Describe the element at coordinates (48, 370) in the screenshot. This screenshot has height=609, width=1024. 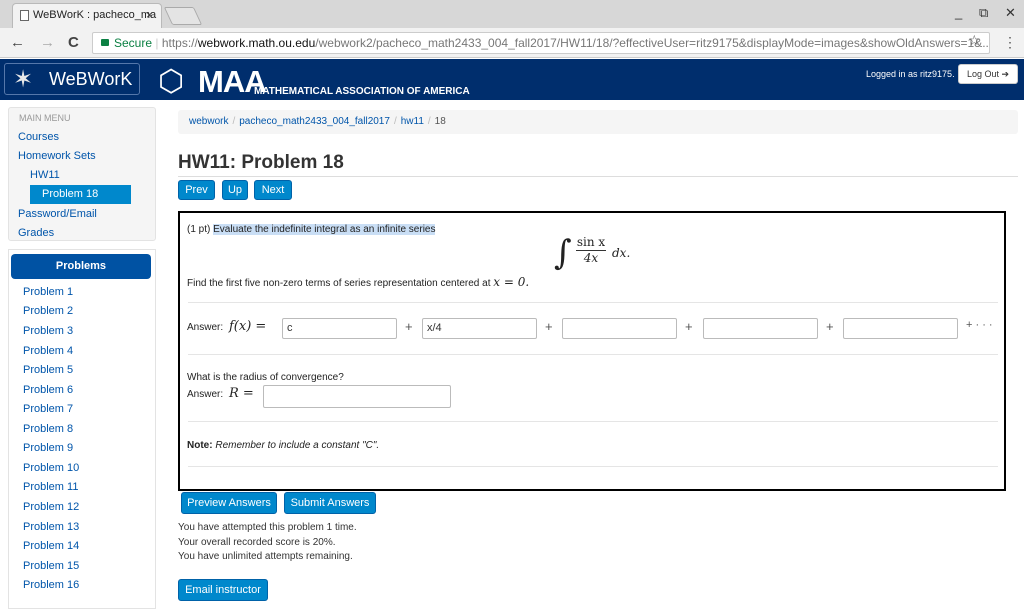
I see `problem-link-5: Problem 5` at that location.